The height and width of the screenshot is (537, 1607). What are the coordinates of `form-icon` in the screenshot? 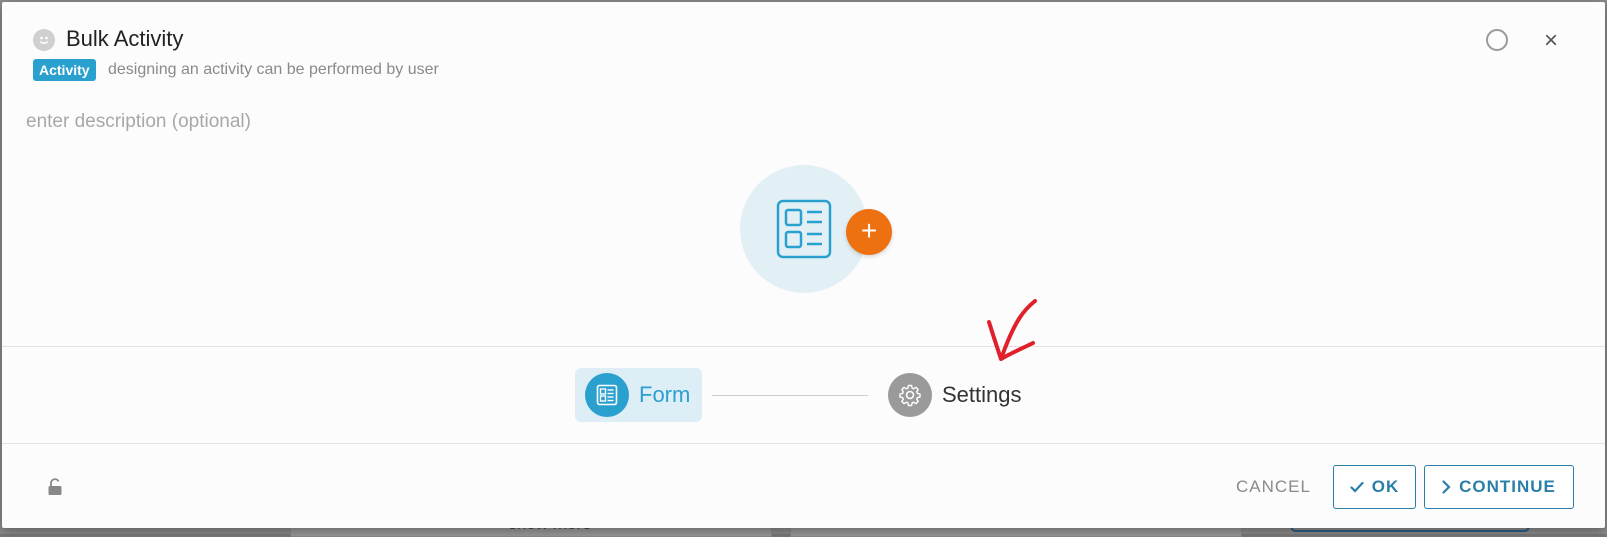 It's located at (804, 229).